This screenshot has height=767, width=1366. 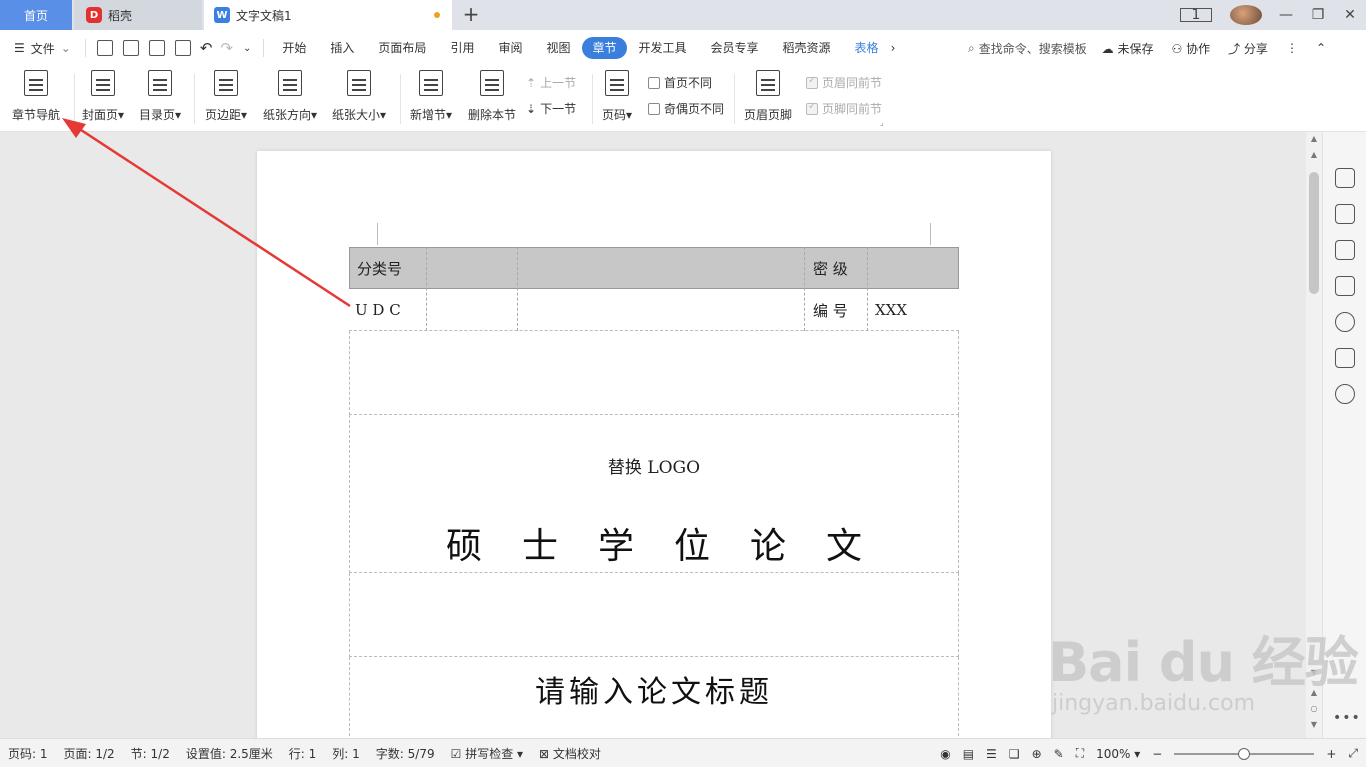 What do you see at coordinates (342, 48) in the screenshot?
I see `tab-insert: 插入` at bounding box center [342, 48].